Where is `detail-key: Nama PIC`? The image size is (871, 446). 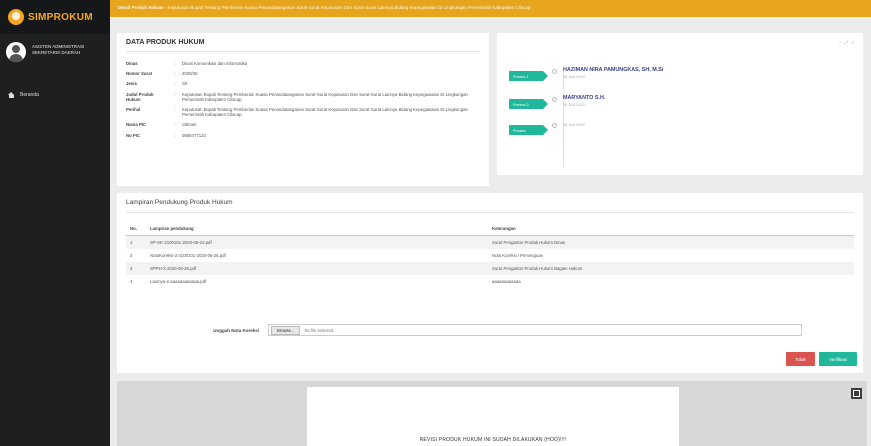 detail-key: Nama PIC is located at coordinates (136, 125).